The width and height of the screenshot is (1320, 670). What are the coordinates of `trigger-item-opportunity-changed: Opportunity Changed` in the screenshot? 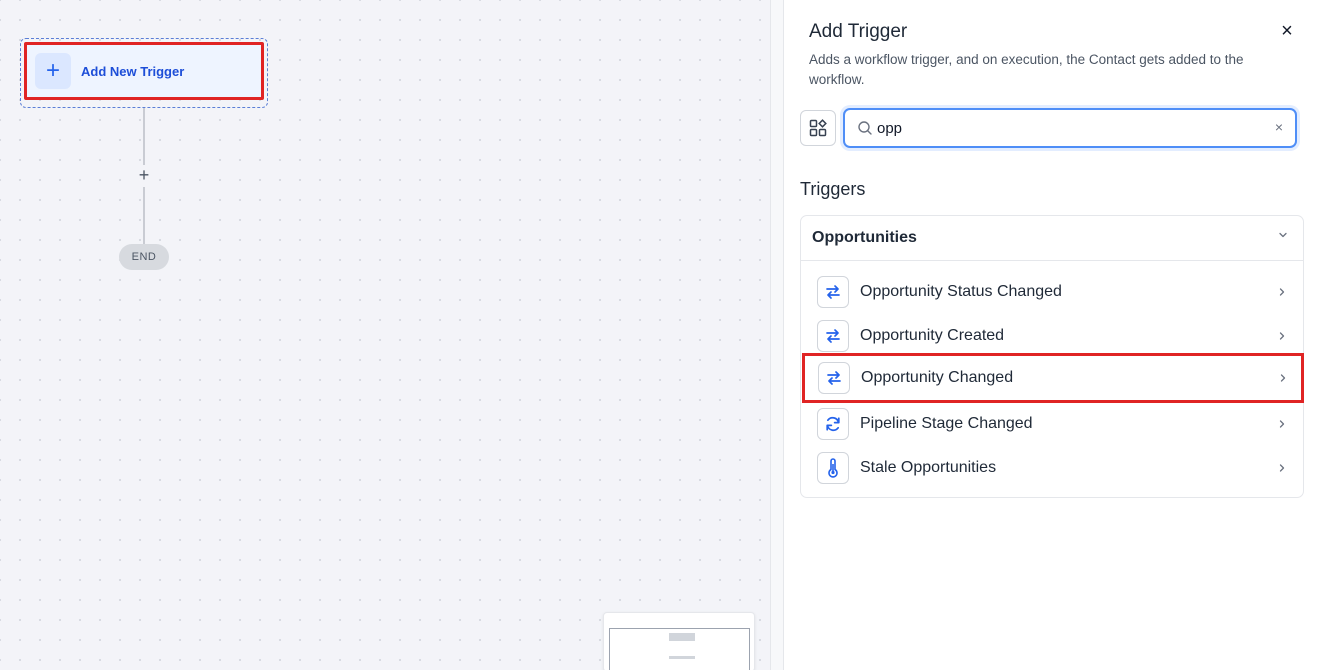 It's located at (1053, 378).